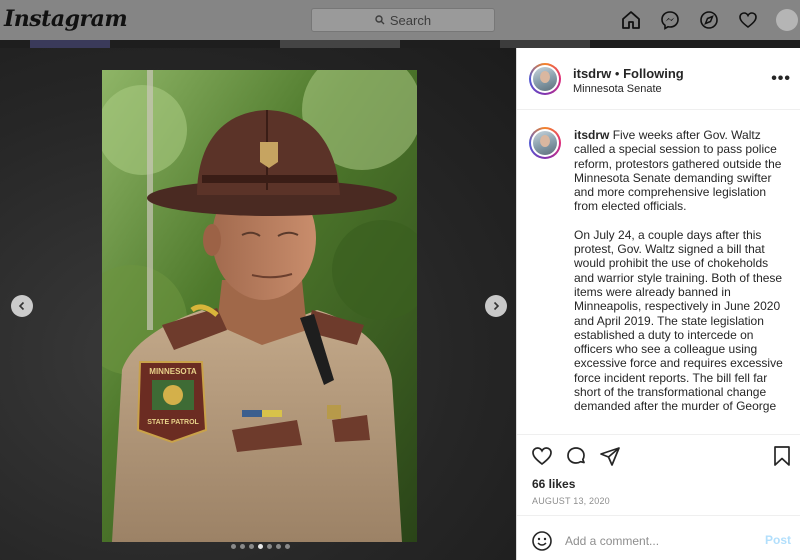  Describe the element at coordinates (553, 484) in the screenshot. I see `likes-count: 66 likes` at that location.